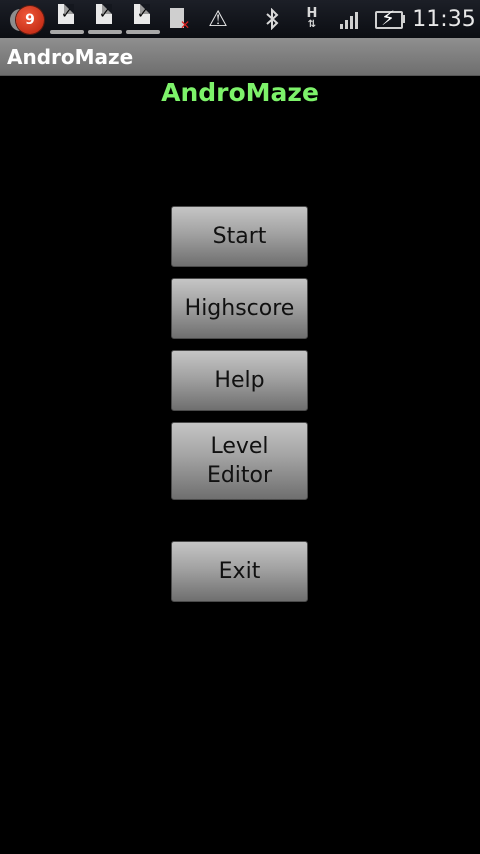  What do you see at coordinates (388, 19) in the screenshot?
I see `battery-charging-icon: ⚡` at bounding box center [388, 19].